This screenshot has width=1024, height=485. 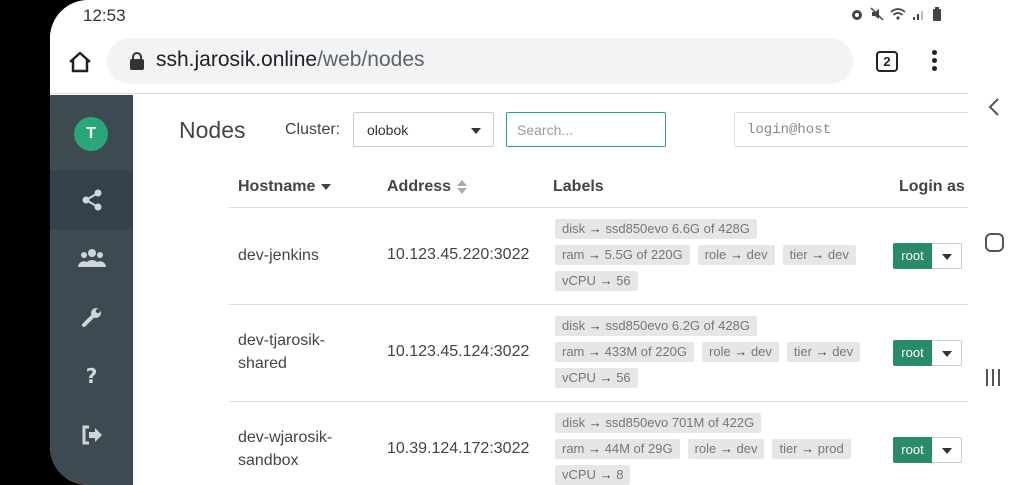 What do you see at coordinates (458, 448) in the screenshot?
I see `row-address: 10.39.124.172:3022` at bounding box center [458, 448].